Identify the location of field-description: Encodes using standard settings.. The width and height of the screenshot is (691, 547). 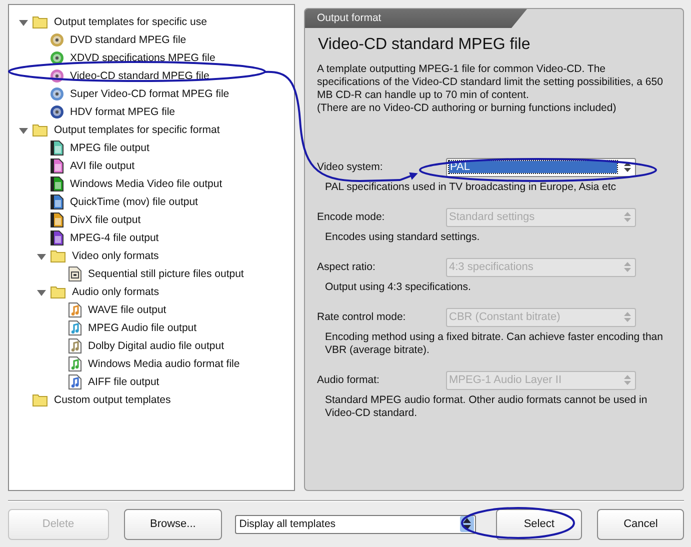
(403, 237).